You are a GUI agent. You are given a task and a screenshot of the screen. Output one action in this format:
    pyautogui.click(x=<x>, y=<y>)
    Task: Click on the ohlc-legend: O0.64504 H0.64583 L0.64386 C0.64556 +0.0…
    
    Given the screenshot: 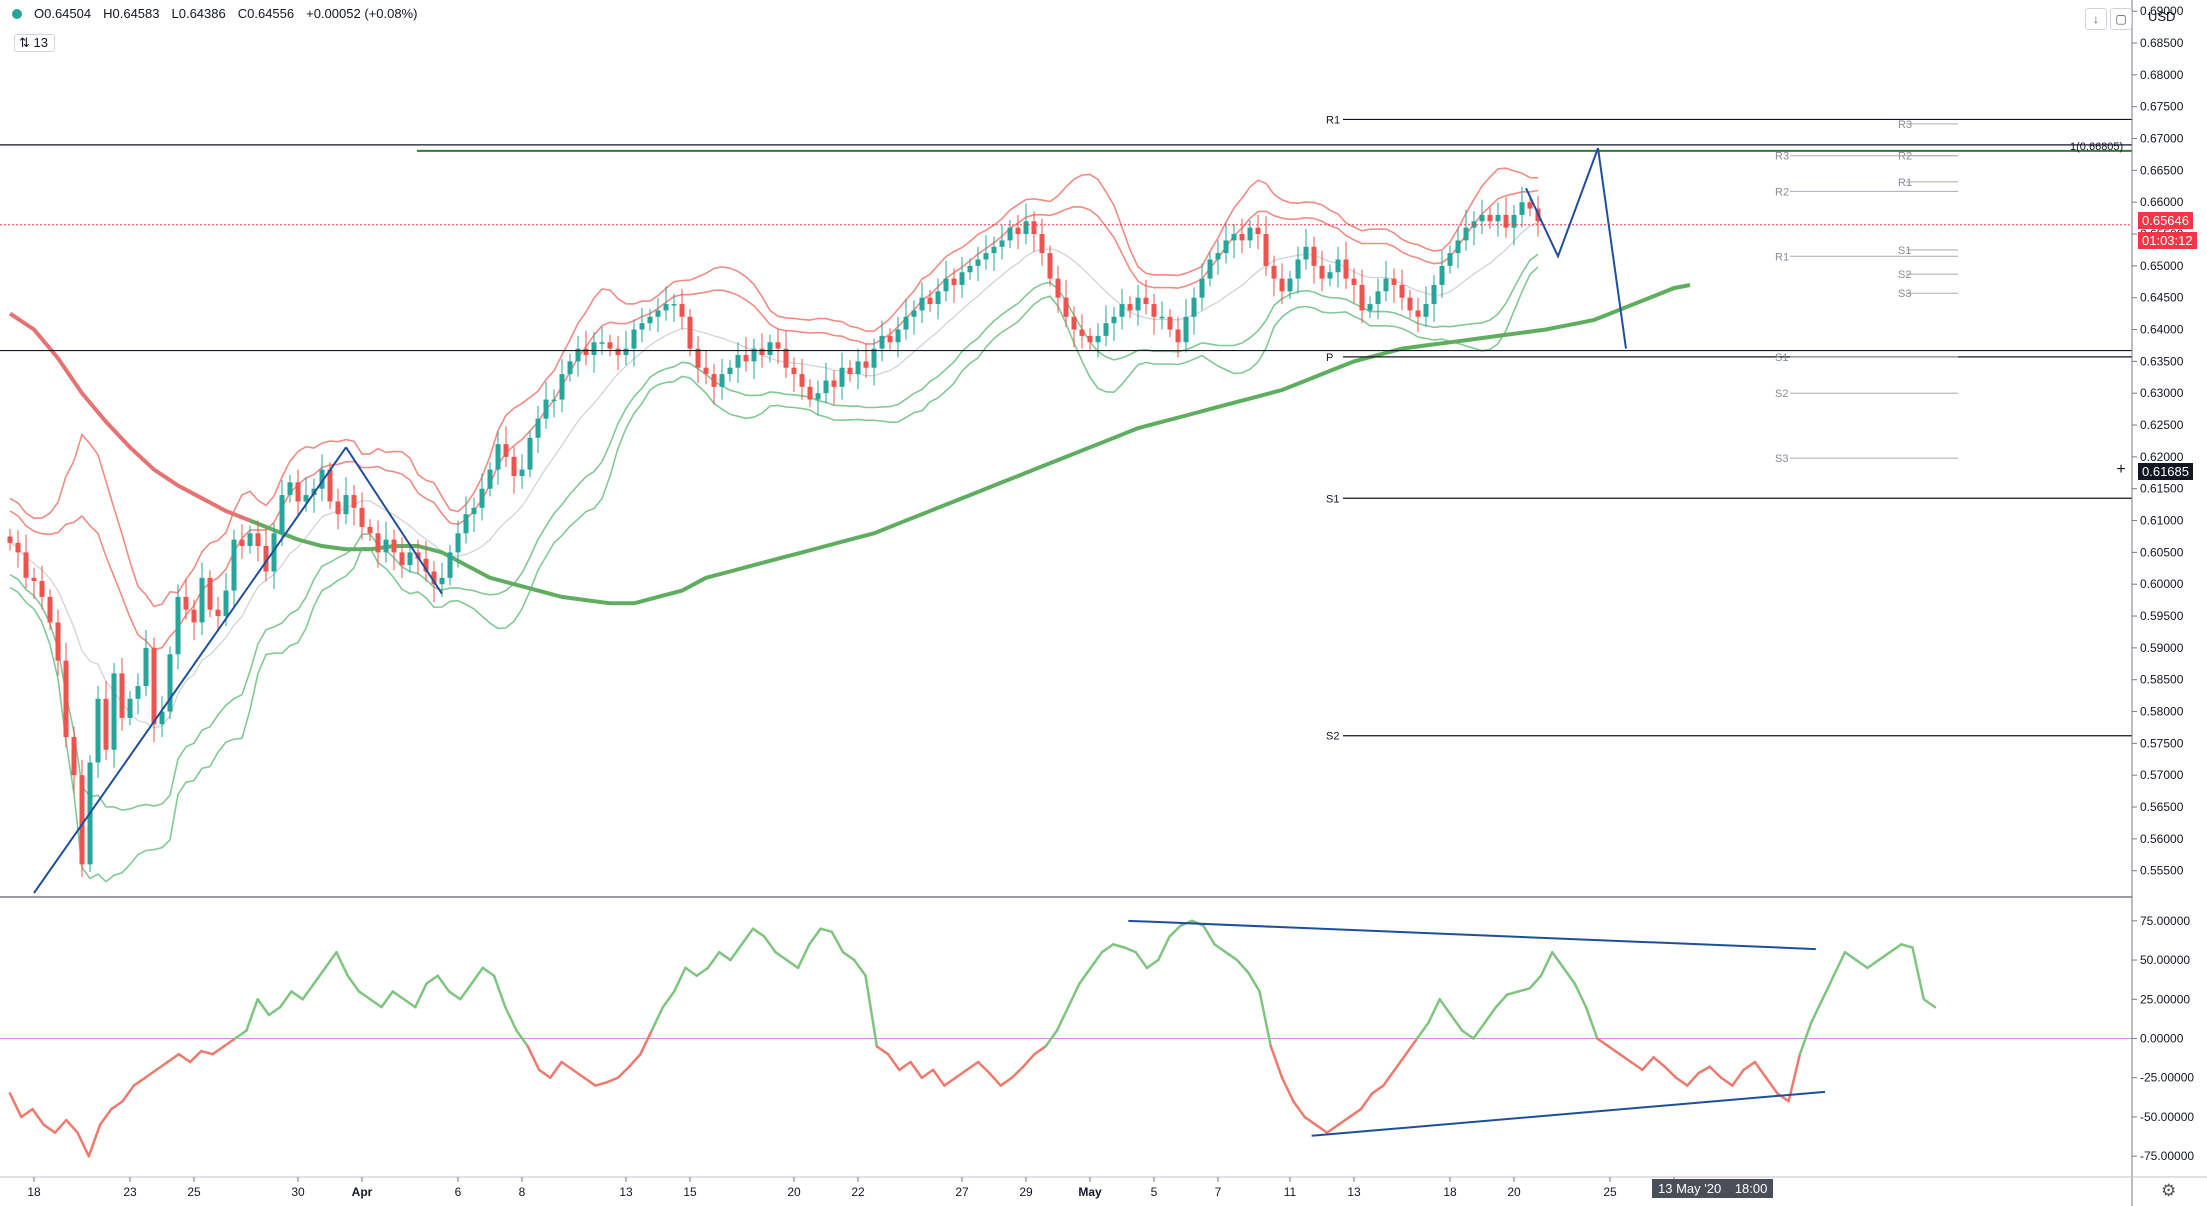 What is the action you would take?
    pyautogui.click(x=214, y=13)
    